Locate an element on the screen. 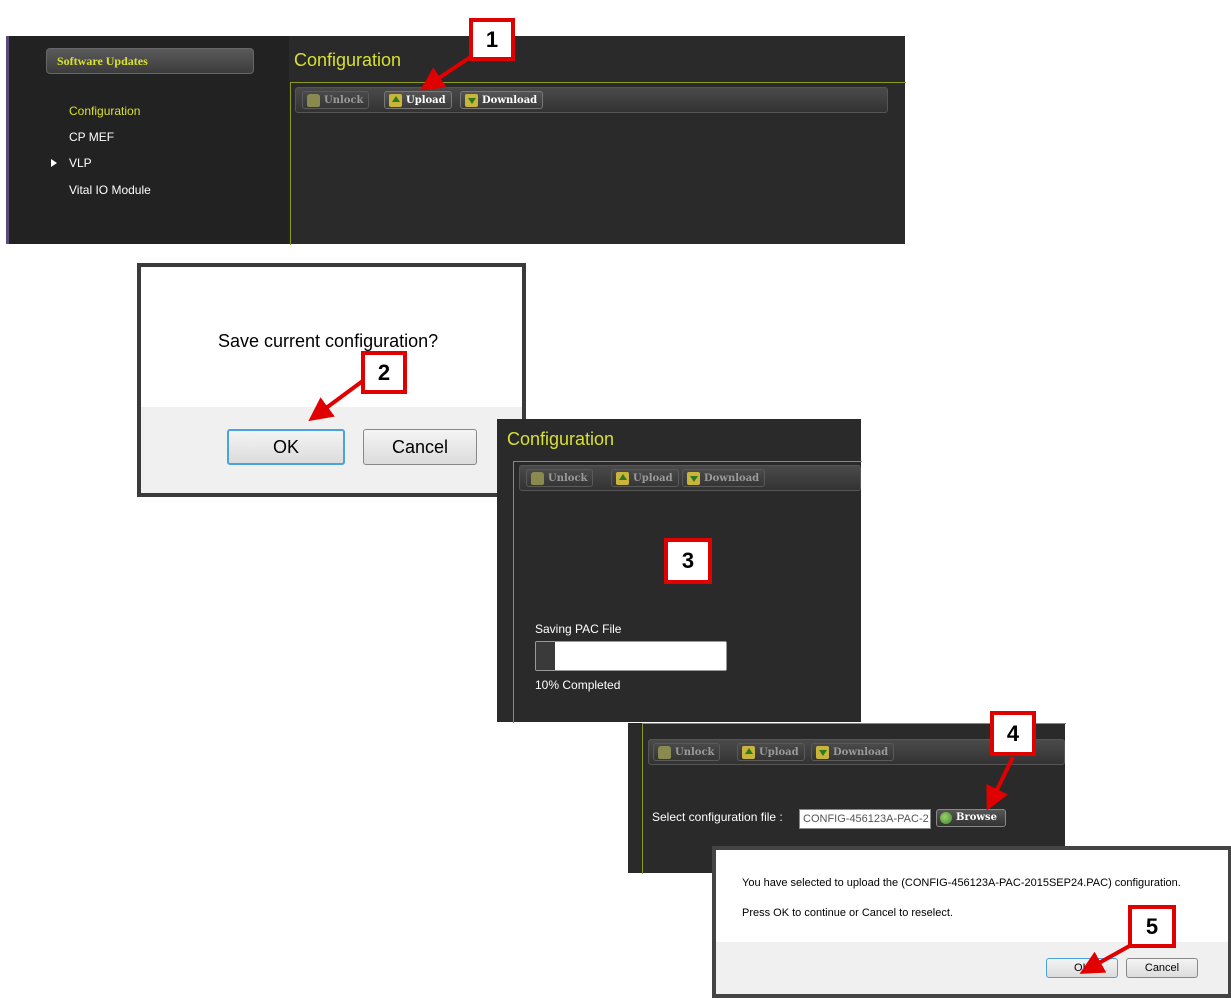 Image resolution: width=1231 pixels, height=998 pixels. step-badge-5: 5 is located at coordinates (1152, 926).